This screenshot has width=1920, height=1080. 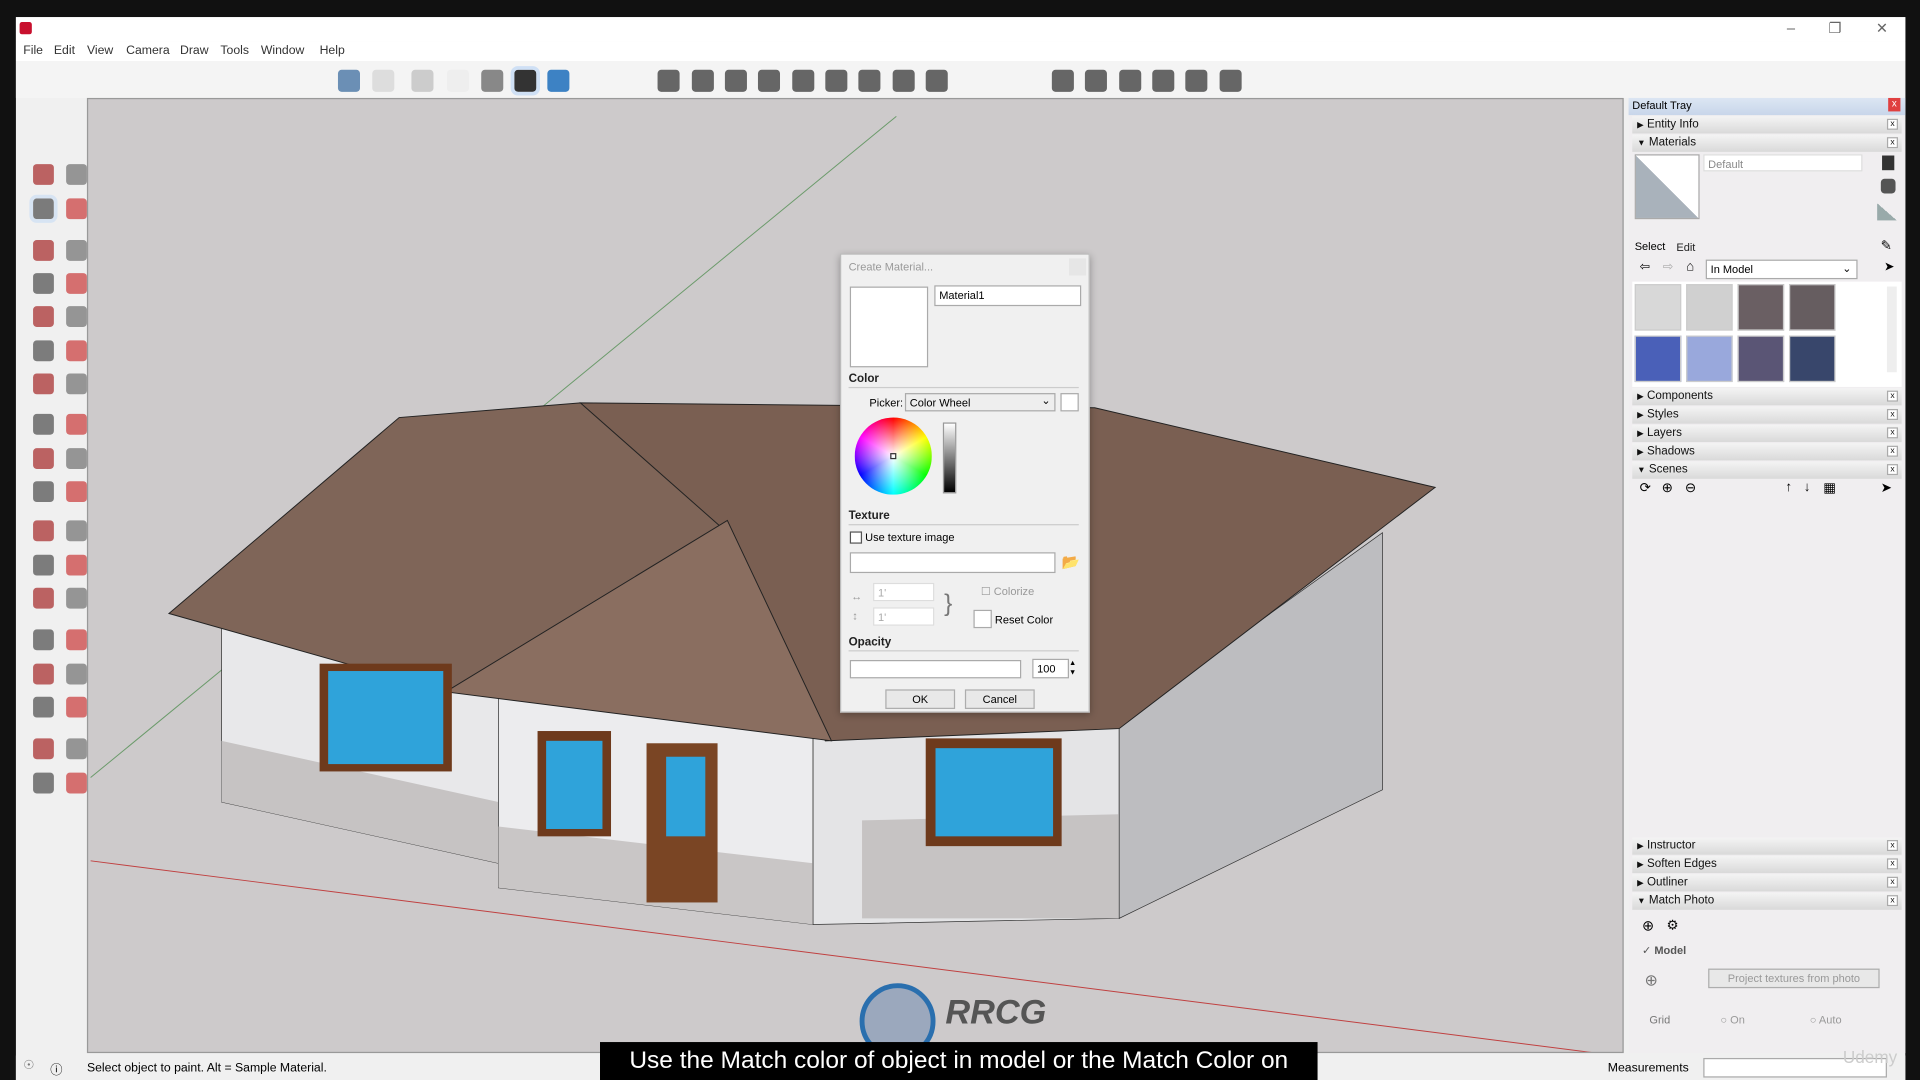 I want to click on swatch-scrollbar, so click(x=1891, y=329).